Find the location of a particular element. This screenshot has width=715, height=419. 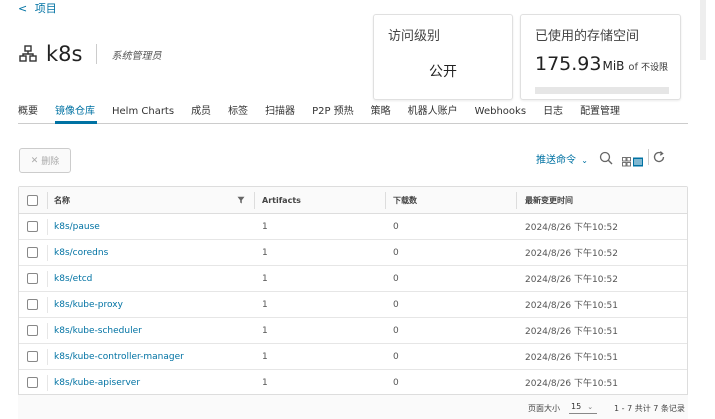

page-size-label: 页面大小 is located at coordinates (544, 408).